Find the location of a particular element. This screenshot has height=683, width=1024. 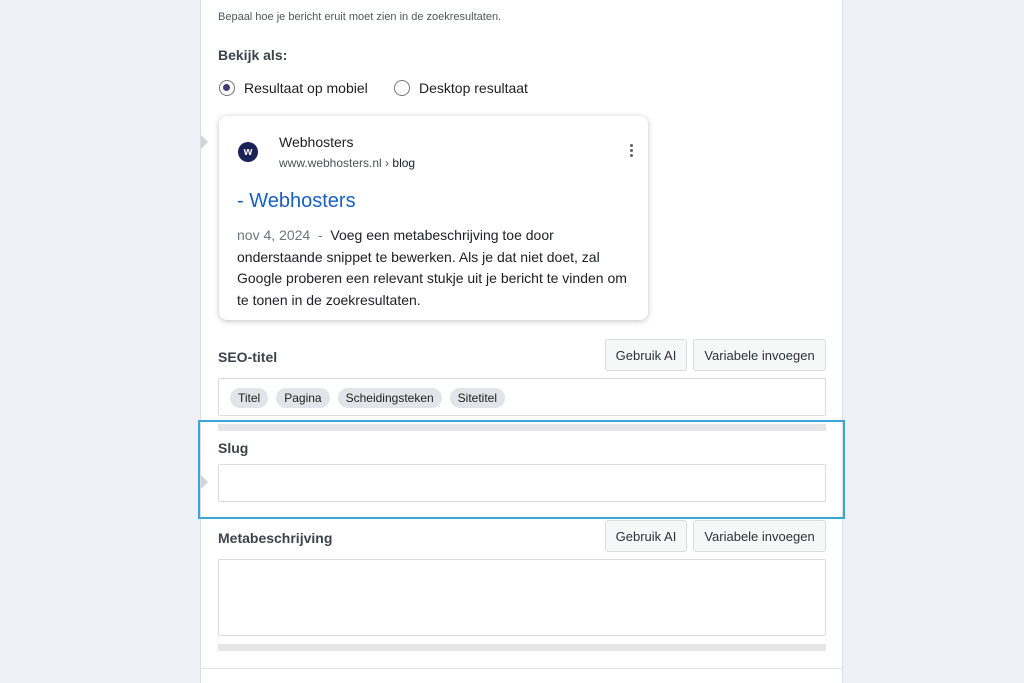

preview-title: - Webhosters is located at coordinates (296, 201).